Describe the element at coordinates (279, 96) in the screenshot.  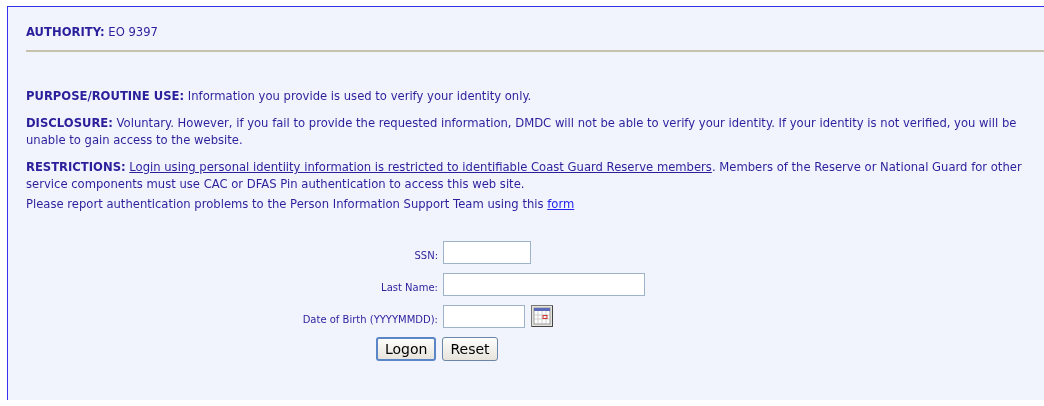
I see `notice-text: PURPOSE/ROUTINE USE: Information you provide is used to verify your identity only.` at that location.